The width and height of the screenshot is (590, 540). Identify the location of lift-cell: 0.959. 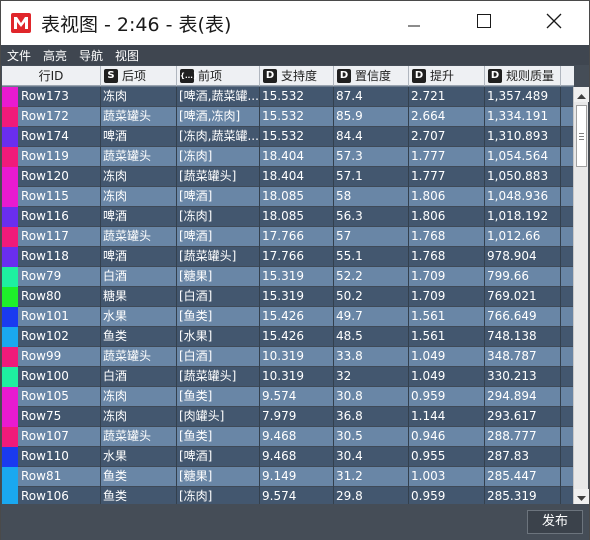
(447, 495).